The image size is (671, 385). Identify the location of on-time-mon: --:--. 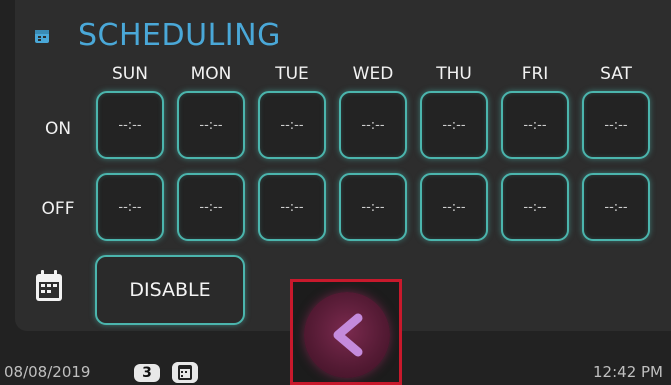
(211, 125).